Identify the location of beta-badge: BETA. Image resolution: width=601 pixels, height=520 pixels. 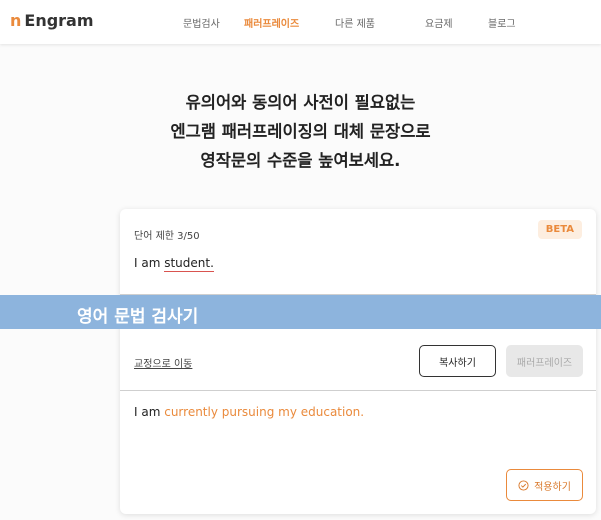
(559, 229).